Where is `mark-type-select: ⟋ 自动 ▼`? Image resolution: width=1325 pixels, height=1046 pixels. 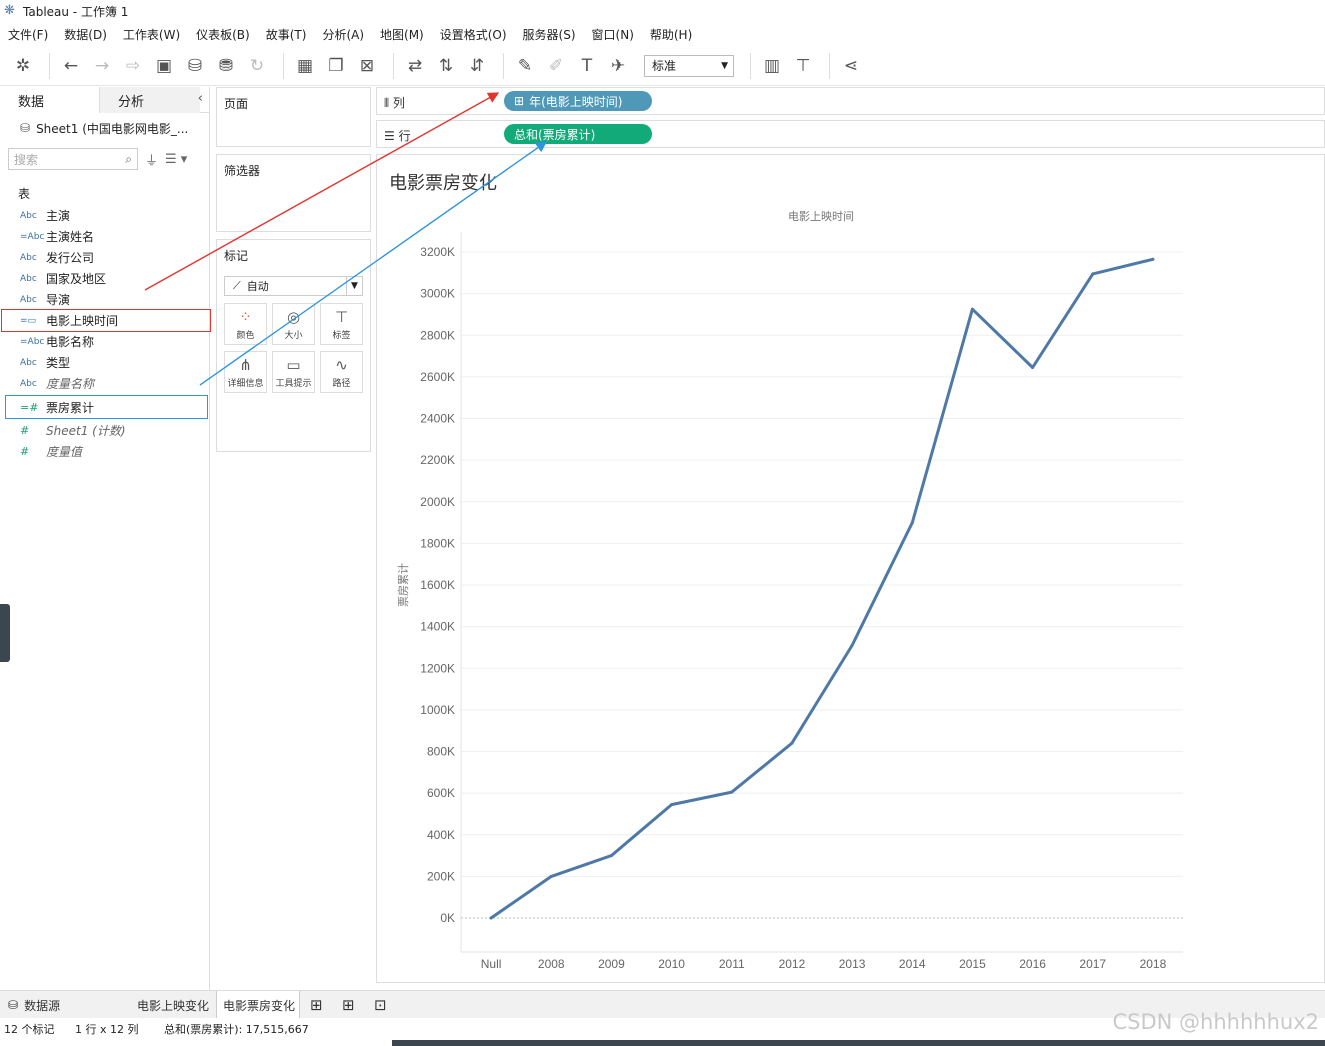
mark-type-select: ⟋ 自动 ▼ is located at coordinates (293, 286).